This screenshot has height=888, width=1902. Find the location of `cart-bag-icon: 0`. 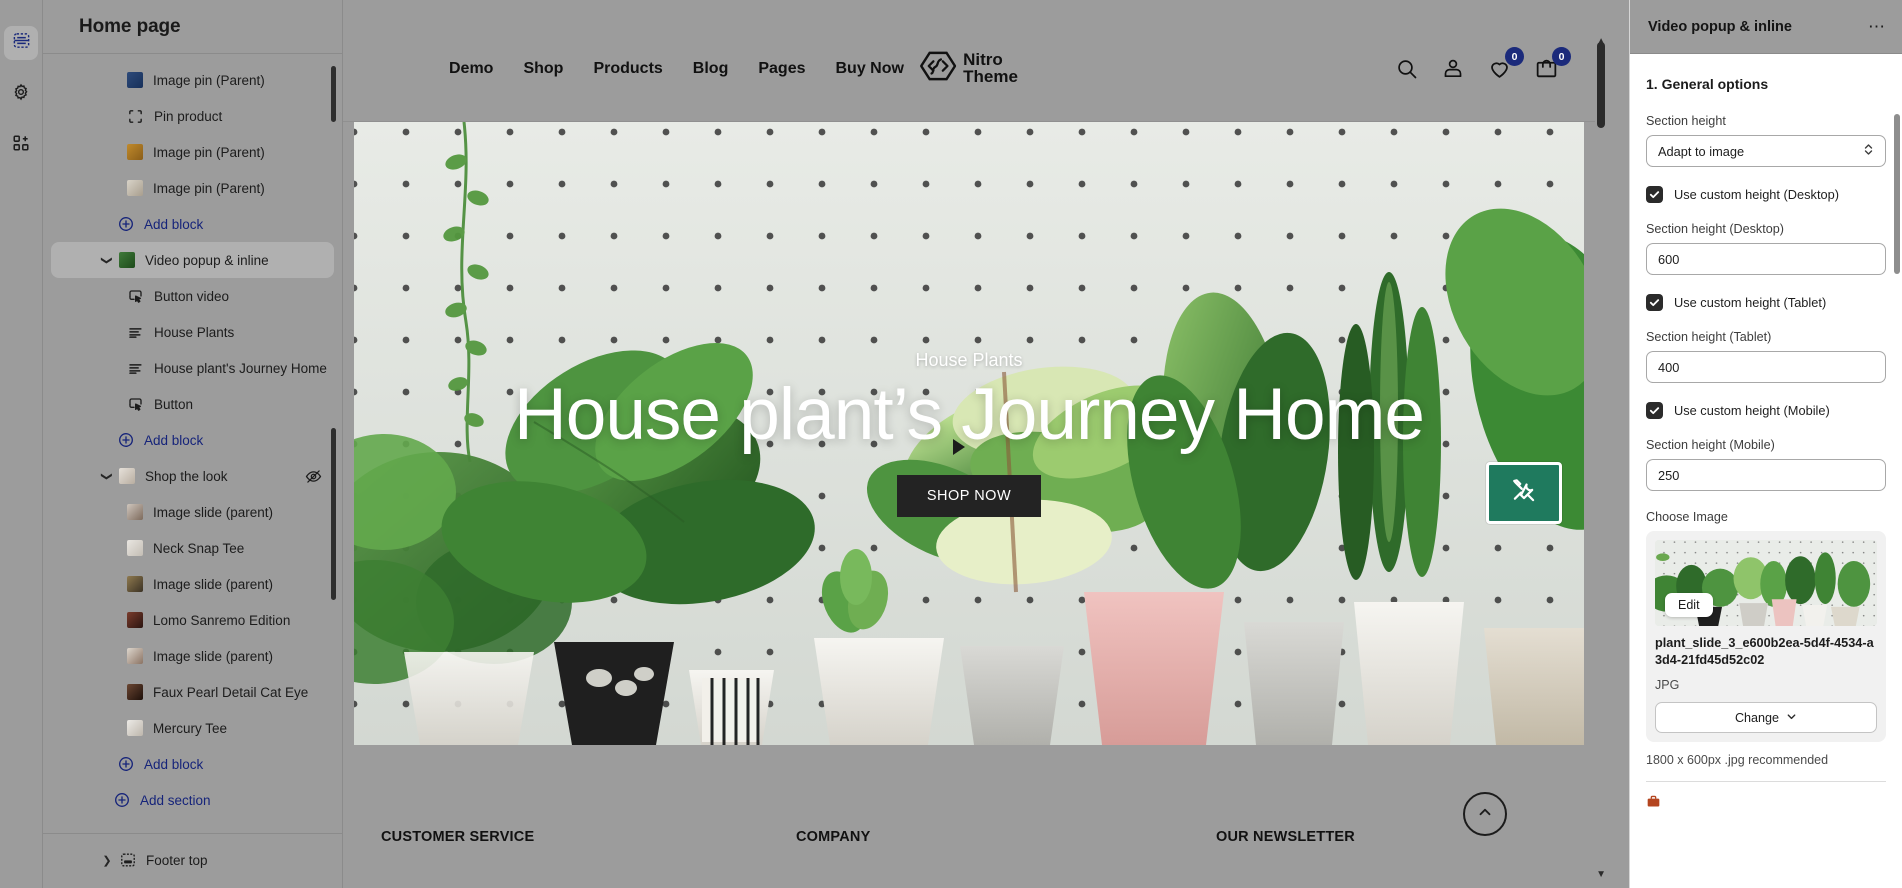

cart-bag-icon: 0 is located at coordinates (1552, 64).